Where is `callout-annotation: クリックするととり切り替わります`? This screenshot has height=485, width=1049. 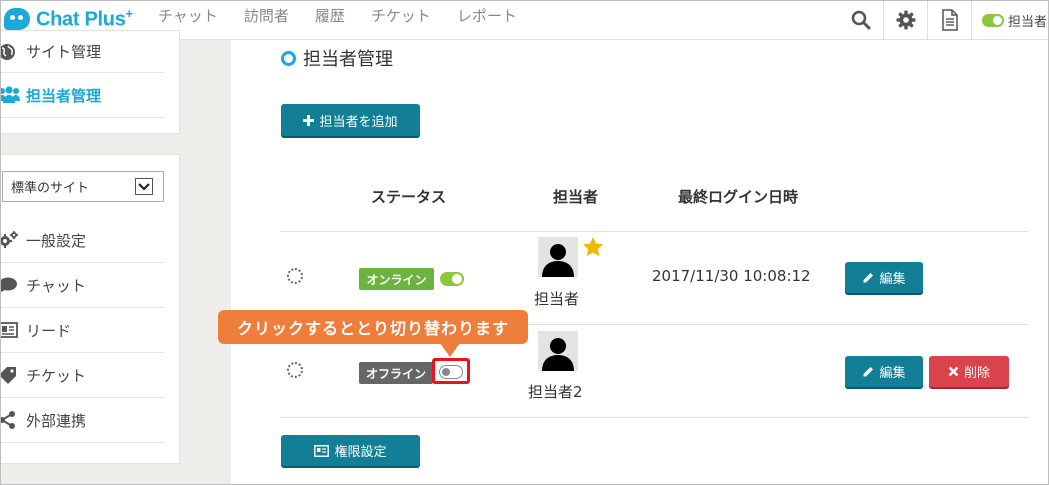
callout-annotation: クリックするととり切り替わります is located at coordinates (373, 333).